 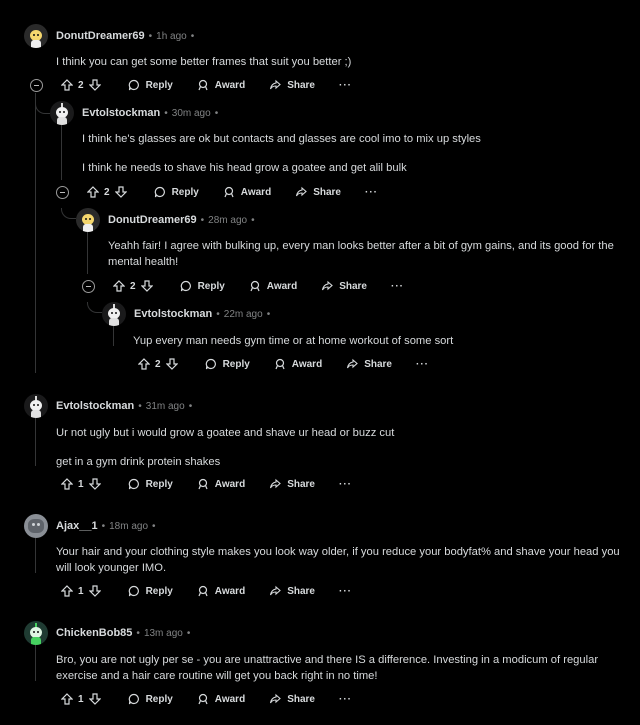 What do you see at coordinates (227, 220) in the screenshot?
I see `timestamp: 28m ago` at bounding box center [227, 220].